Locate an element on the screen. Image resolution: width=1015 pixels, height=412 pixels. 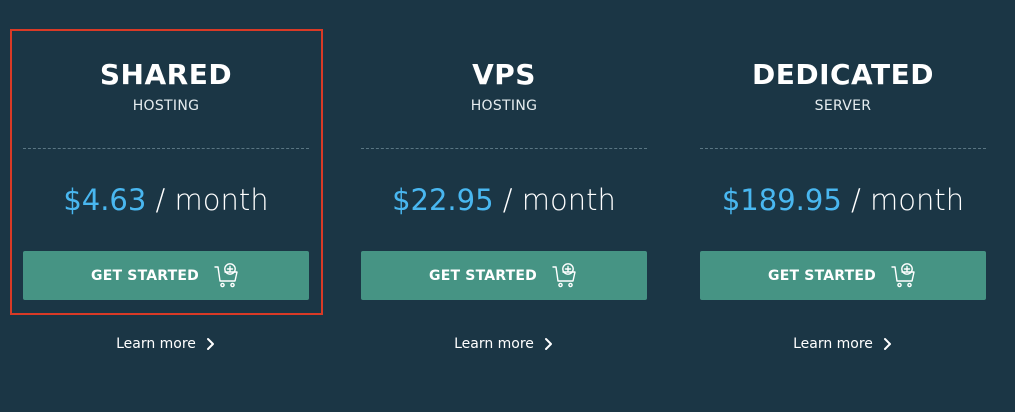
plan-title: DEDICATED is located at coordinates (843, 74).